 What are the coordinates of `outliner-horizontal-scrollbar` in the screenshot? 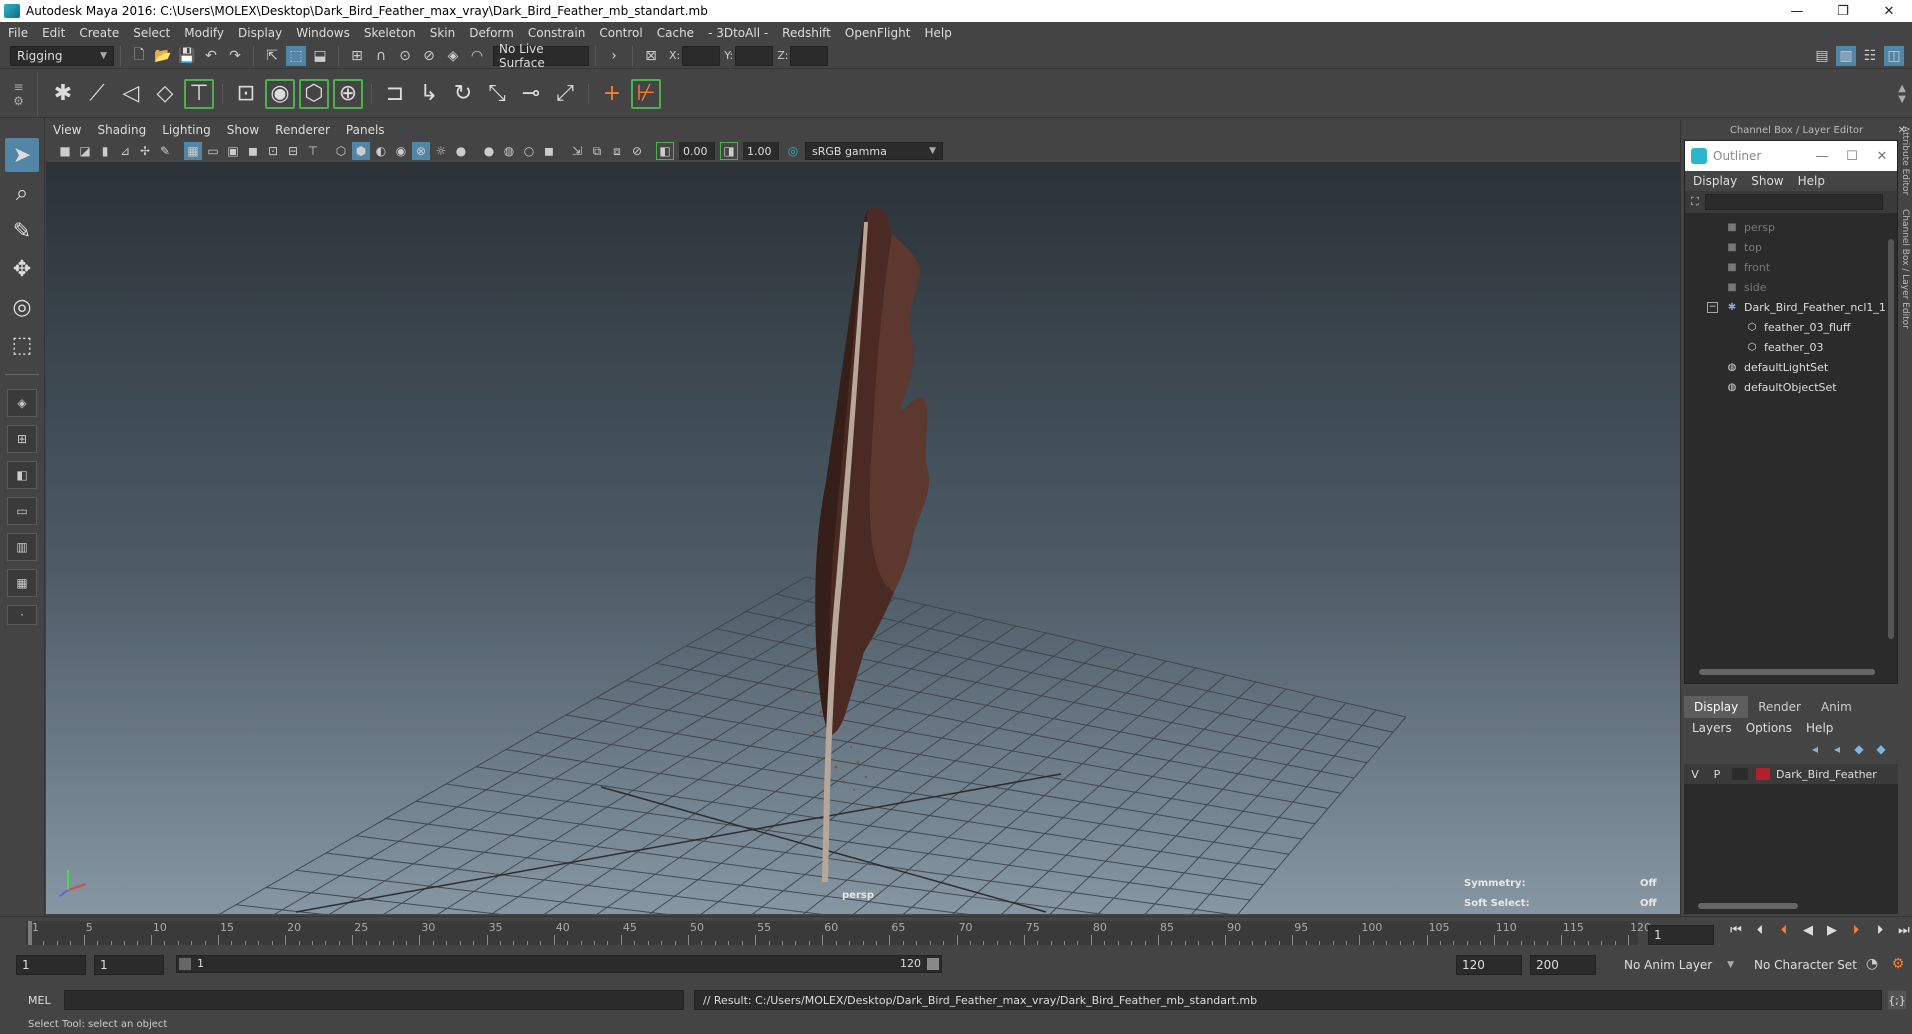 It's located at (1791, 672).